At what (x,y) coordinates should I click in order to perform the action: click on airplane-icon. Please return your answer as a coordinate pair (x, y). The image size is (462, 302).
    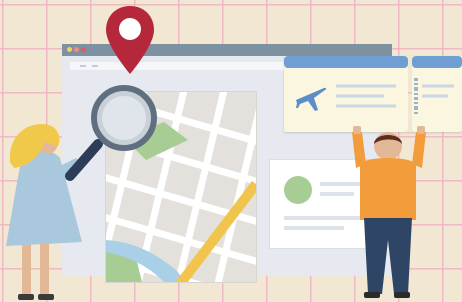
    Looking at the image, I should click on (310, 98).